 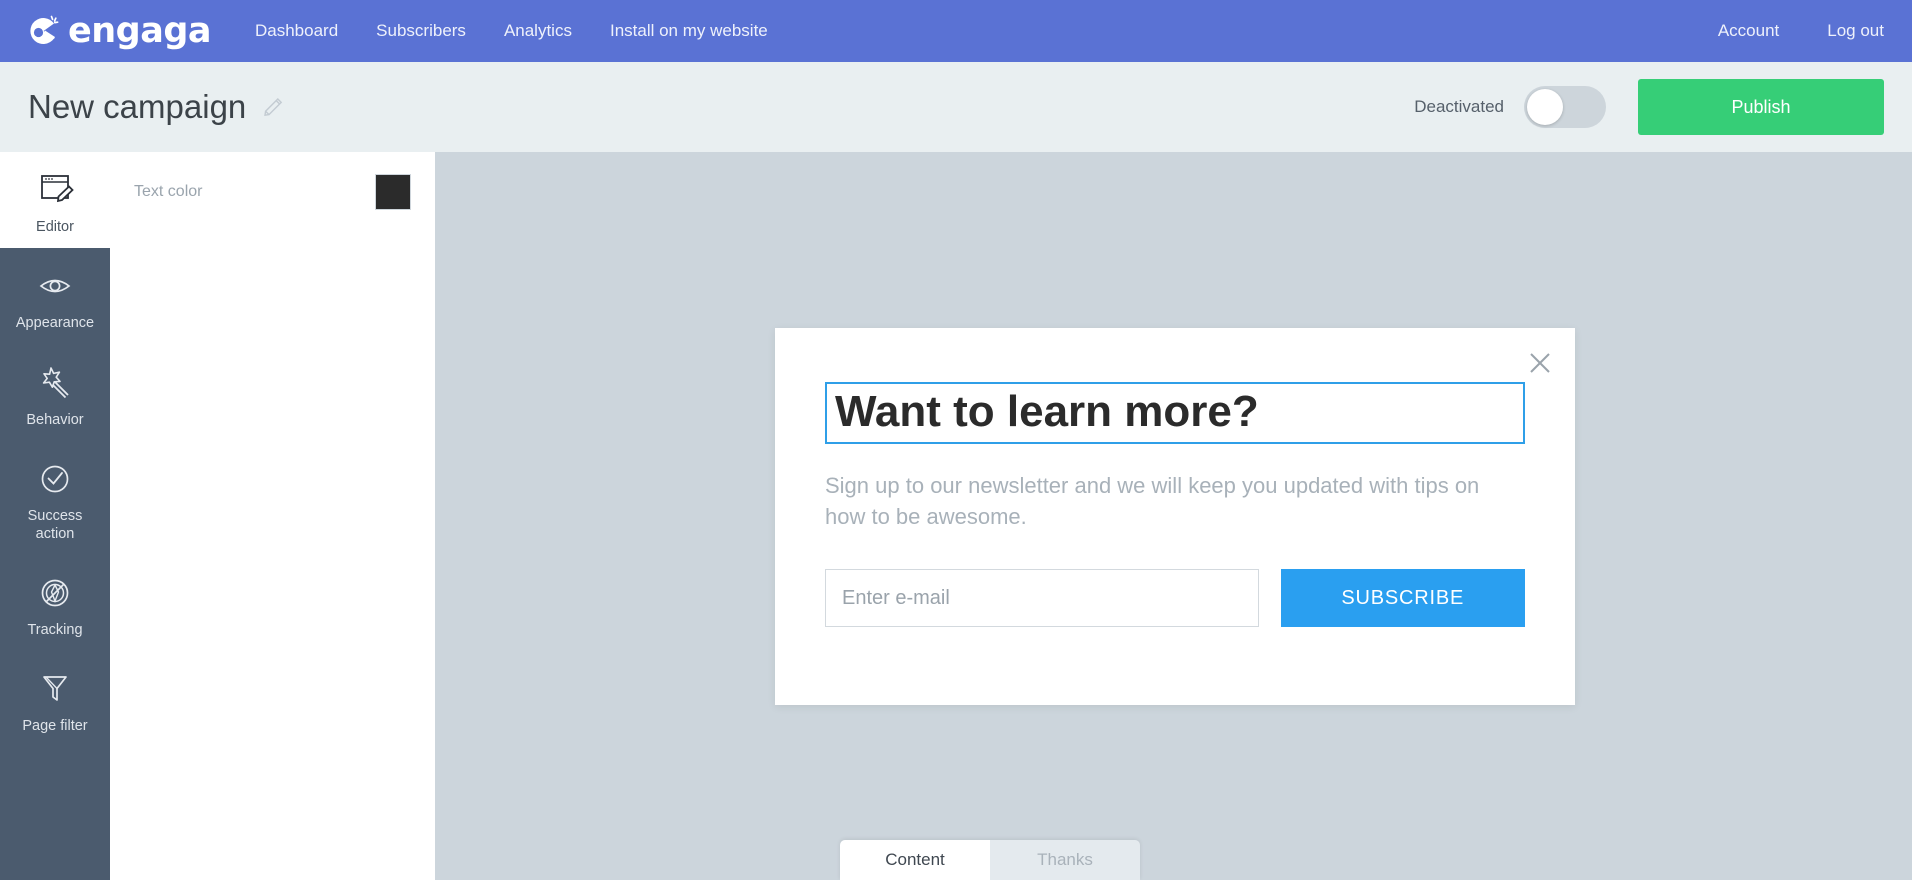 I want to click on close-icon, so click(x=1540, y=363).